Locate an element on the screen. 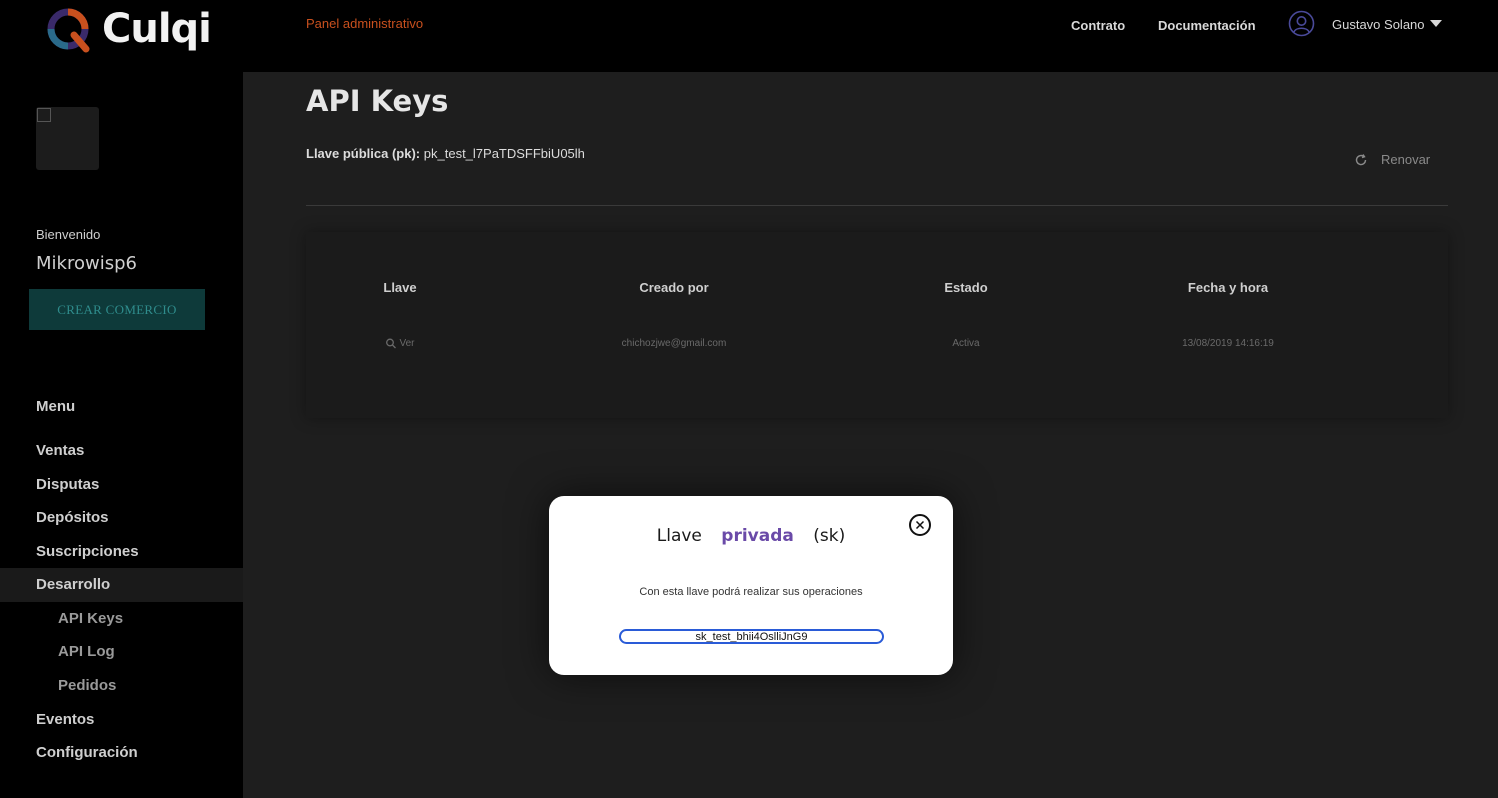 The image size is (1498, 798). sidebar-subitem-pedidos: Pedidos is located at coordinates (121, 686).